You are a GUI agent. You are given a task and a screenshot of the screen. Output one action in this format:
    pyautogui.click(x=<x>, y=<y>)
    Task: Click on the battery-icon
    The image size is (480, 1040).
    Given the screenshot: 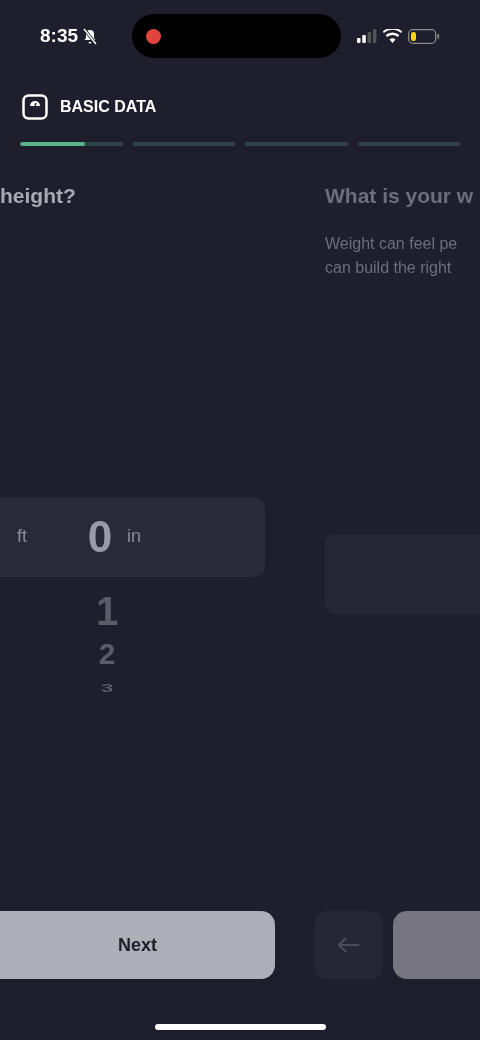 What is the action you would take?
    pyautogui.click(x=424, y=36)
    